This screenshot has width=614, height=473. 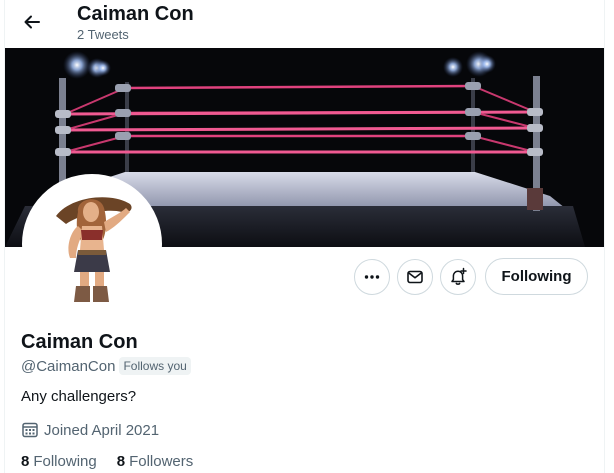 I want to click on bell-plus-icon, so click(x=459, y=276).